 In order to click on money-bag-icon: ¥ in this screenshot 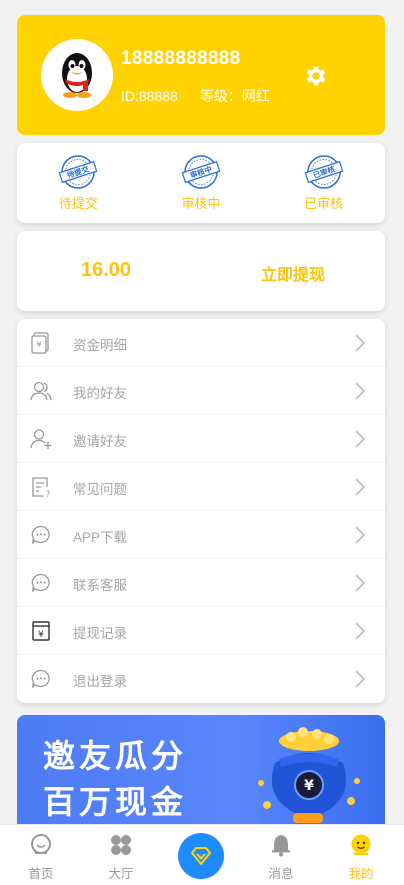, I will do `click(309, 775)`.